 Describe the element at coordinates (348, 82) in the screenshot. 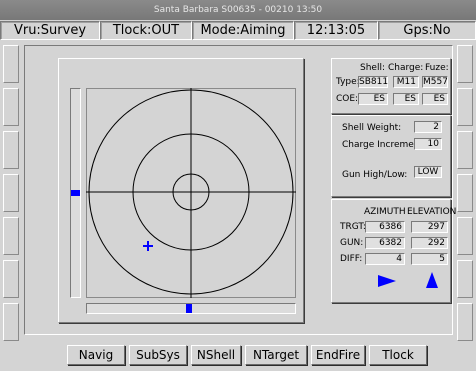

I see `type-label: Type:` at that location.